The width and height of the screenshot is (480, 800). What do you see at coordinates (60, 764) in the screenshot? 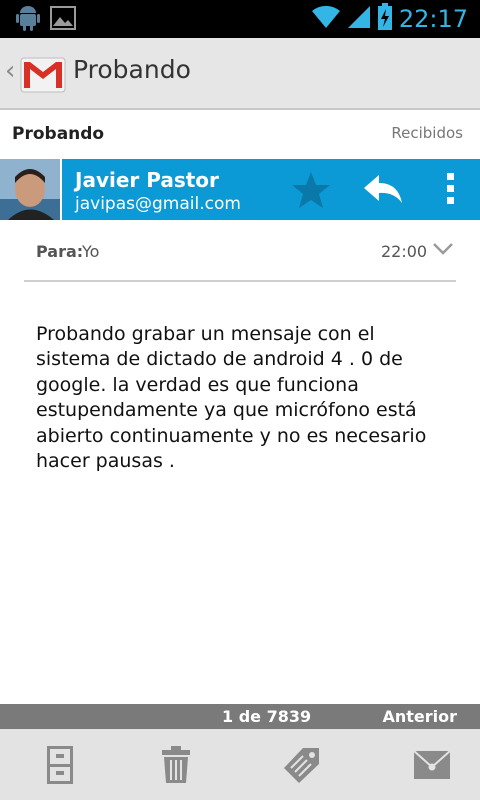
I see `archive-icon` at bounding box center [60, 764].